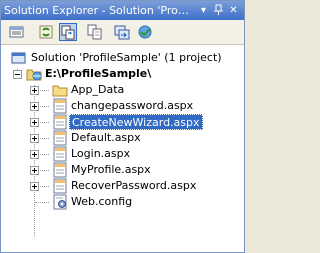 The height and width of the screenshot is (253, 320). What do you see at coordinates (134, 185) in the screenshot?
I see `tree-item-label: RecoverPassword.aspx` at bounding box center [134, 185].